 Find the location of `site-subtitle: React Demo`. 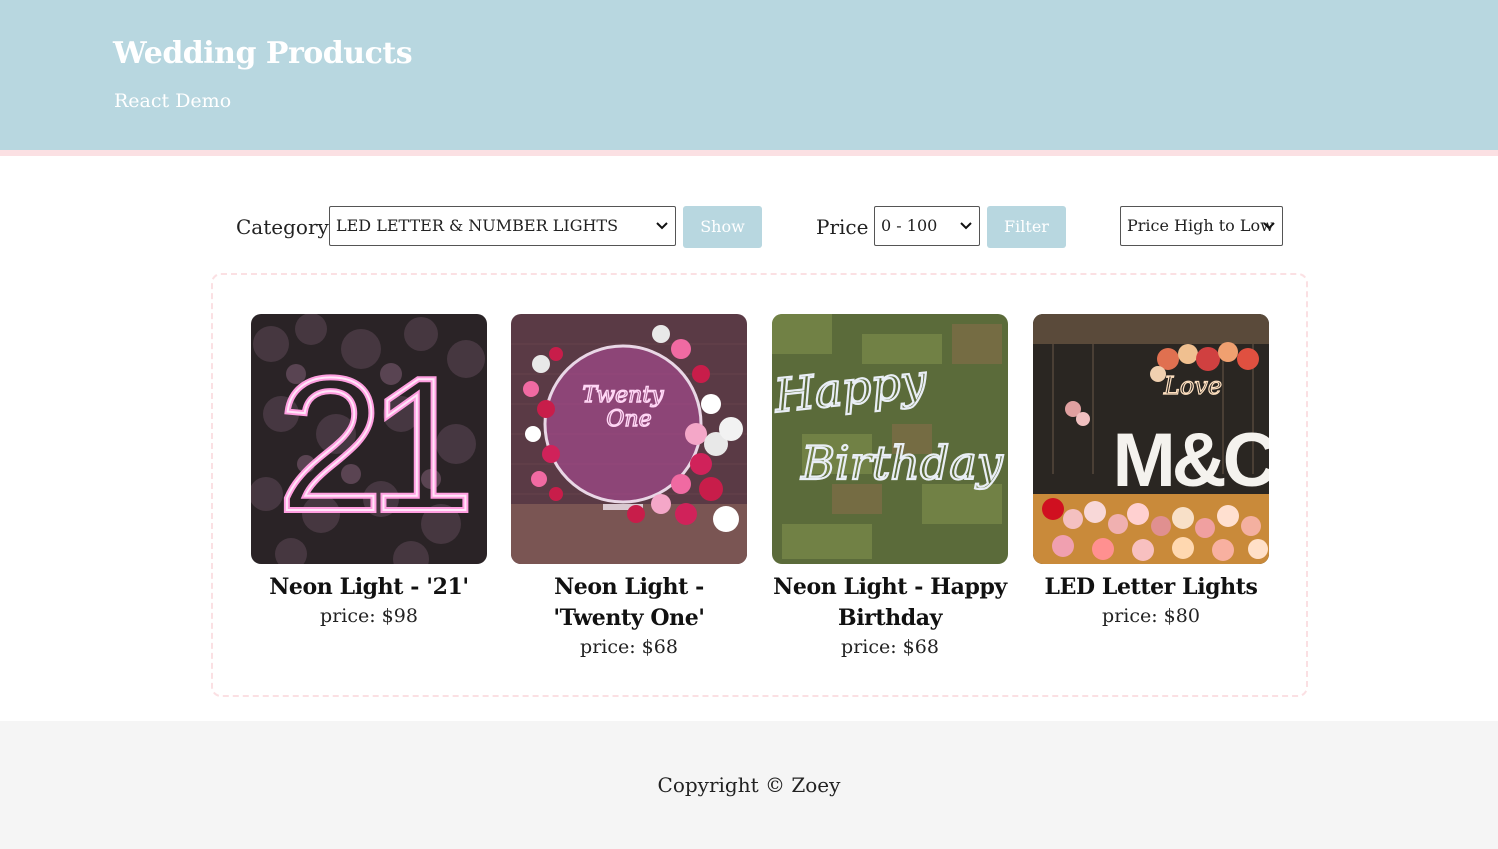

site-subtitle: React Demo is located at coordinates (173, 101).